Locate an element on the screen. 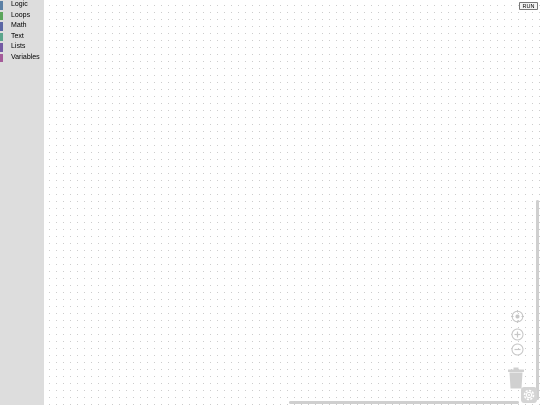 The height and width of the screenshot is (405, 540). plus-circle-icon is located at coordinates (517, 334).